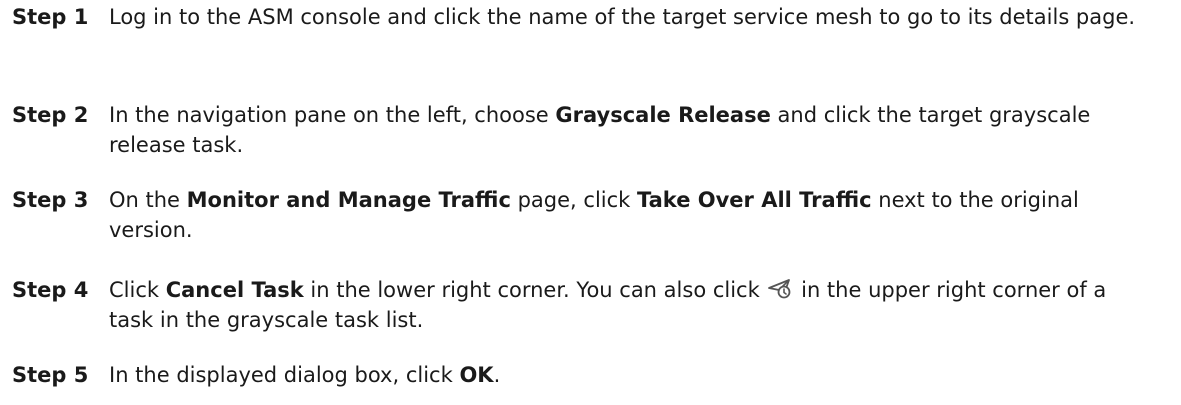  I want to click on ui-term-cancel-task: Cancel Task, so click(234, 290).